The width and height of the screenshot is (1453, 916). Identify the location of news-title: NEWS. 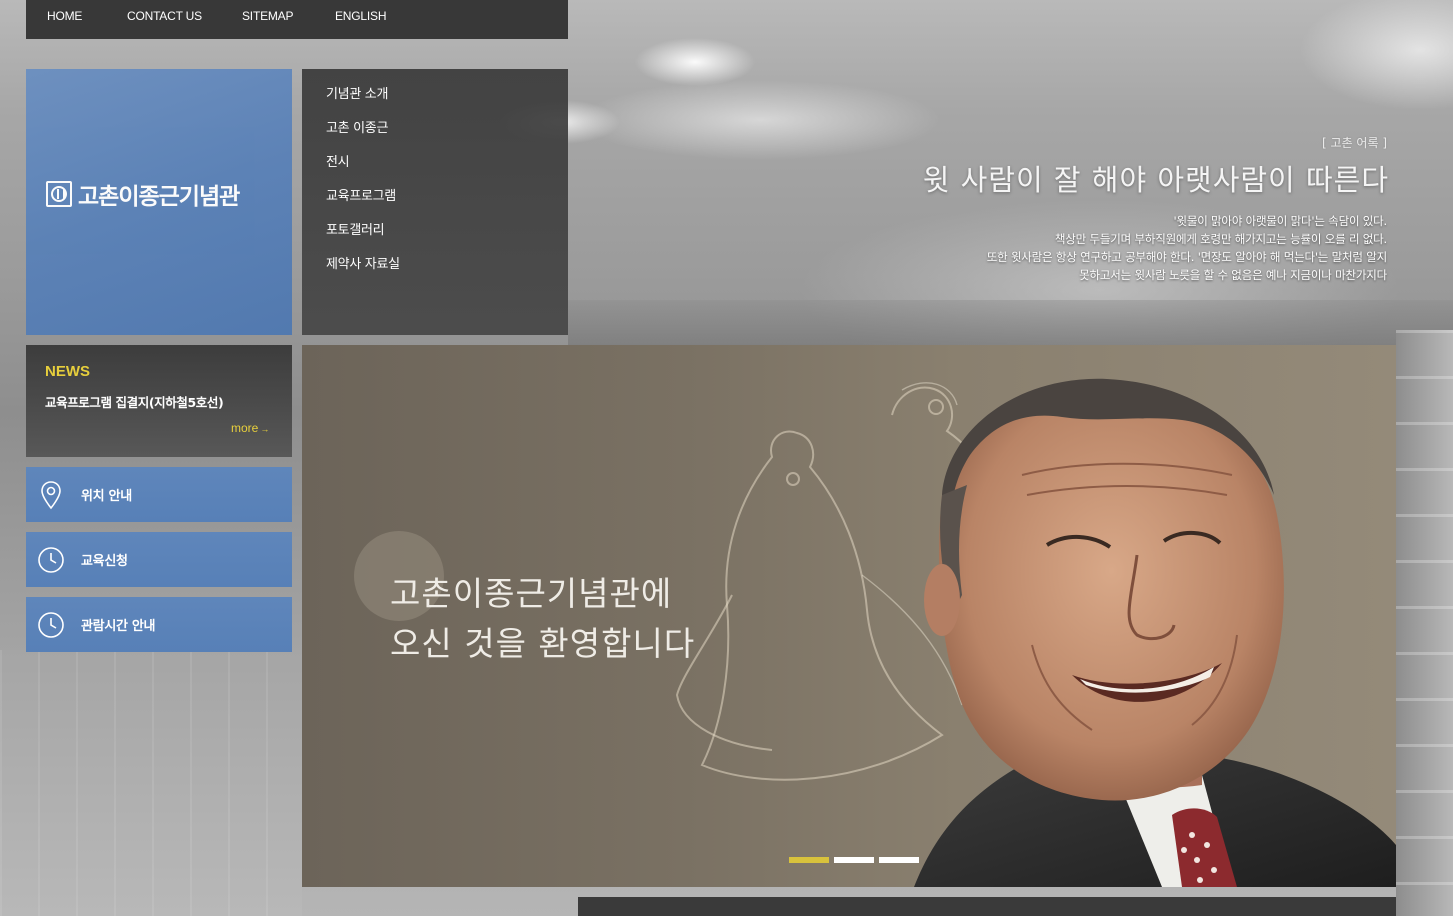
(67, 371).